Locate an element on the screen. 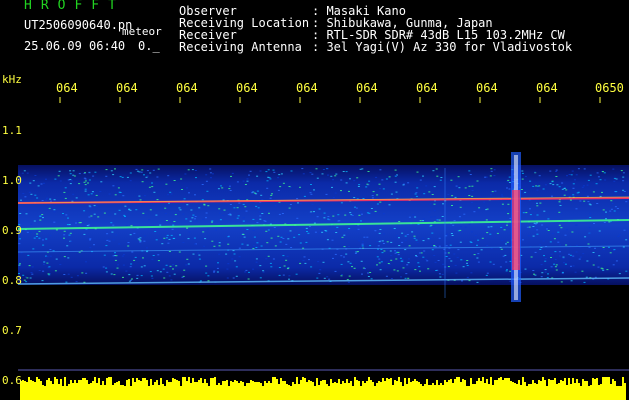 The image size is (629, 400). x-tick-label: 064 is located at coordinates (547, 88).